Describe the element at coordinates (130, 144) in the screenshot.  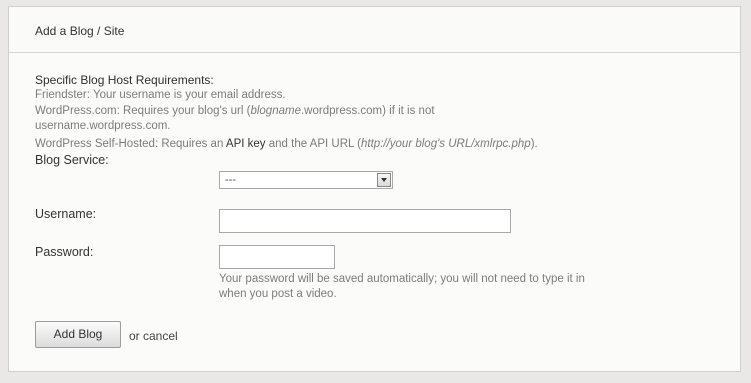
I see `requirement-text: WordPress Self-Hosted: Requires an` at that location.